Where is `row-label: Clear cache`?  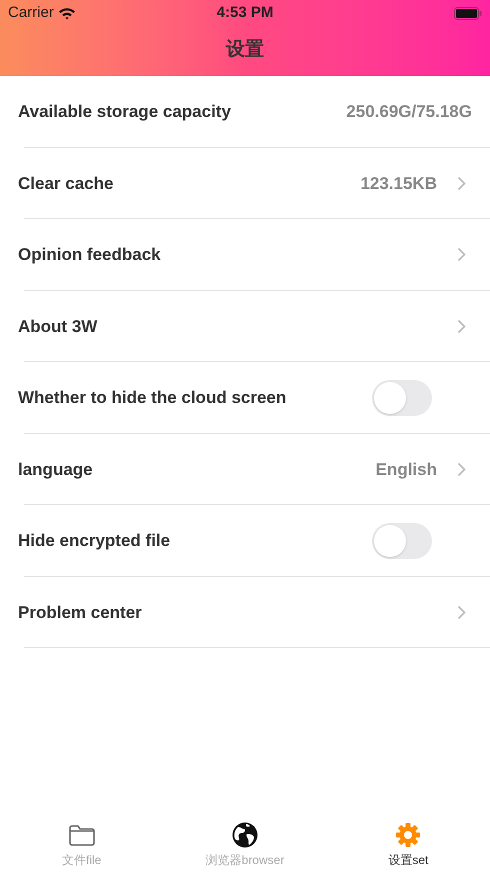
row-label: Clear cache is located at coordinates (66, 183).